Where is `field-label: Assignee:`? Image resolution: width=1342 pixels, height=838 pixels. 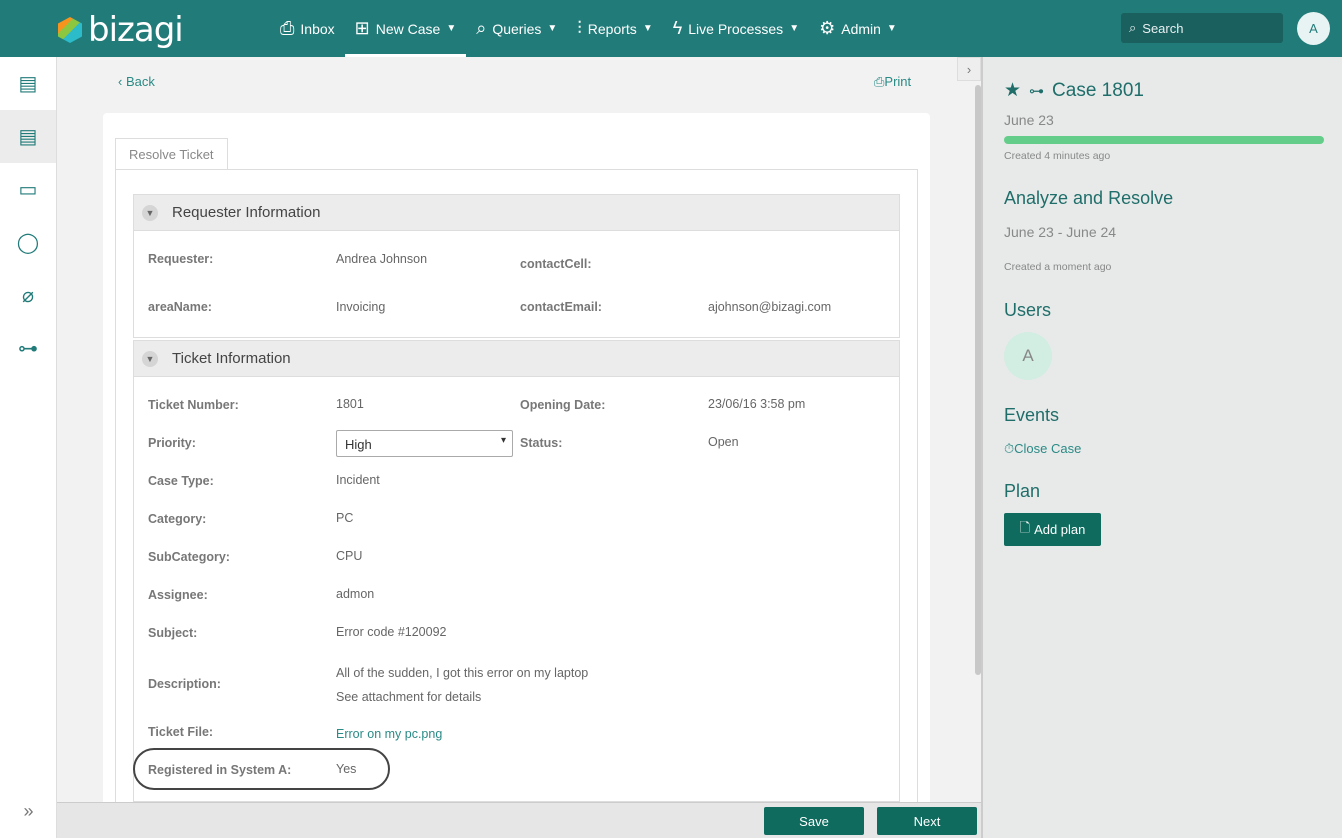
field-label: Assignee: is located at coordinates (178, 595).